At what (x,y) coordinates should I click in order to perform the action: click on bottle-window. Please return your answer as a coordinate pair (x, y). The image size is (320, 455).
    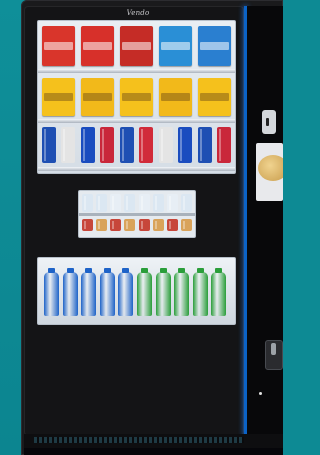
    Looking at the image, I should click on (136, 291).